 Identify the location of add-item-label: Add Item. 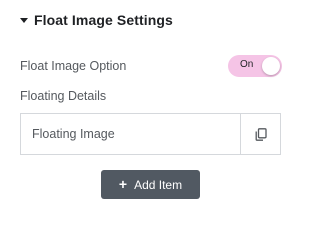
(158, 184).